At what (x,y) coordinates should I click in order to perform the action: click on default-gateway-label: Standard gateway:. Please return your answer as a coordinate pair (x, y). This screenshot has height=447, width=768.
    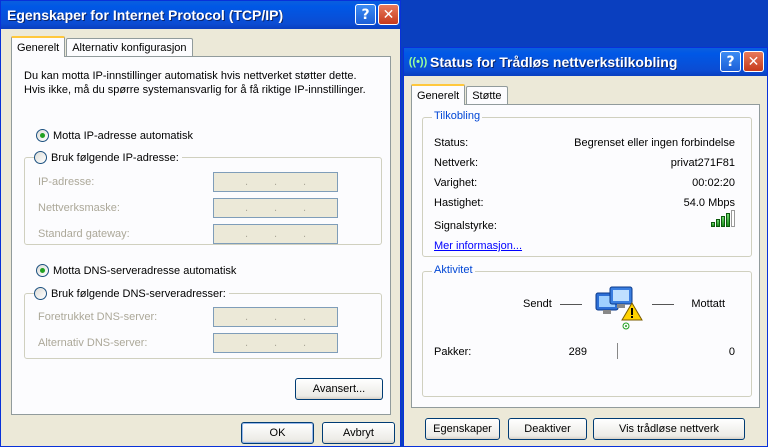
    Looking at the image, I should click on (84, 234).